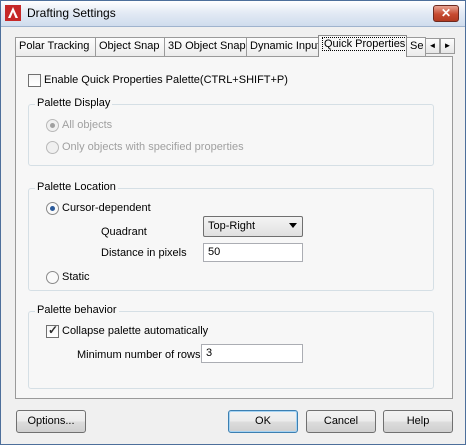 The width and height of the screenshot is (466, 445). What do you see at coordinates (124, 232) in the screenshot?
I see `quadrant-label: Quadrant` at bounding box center [124, 232].